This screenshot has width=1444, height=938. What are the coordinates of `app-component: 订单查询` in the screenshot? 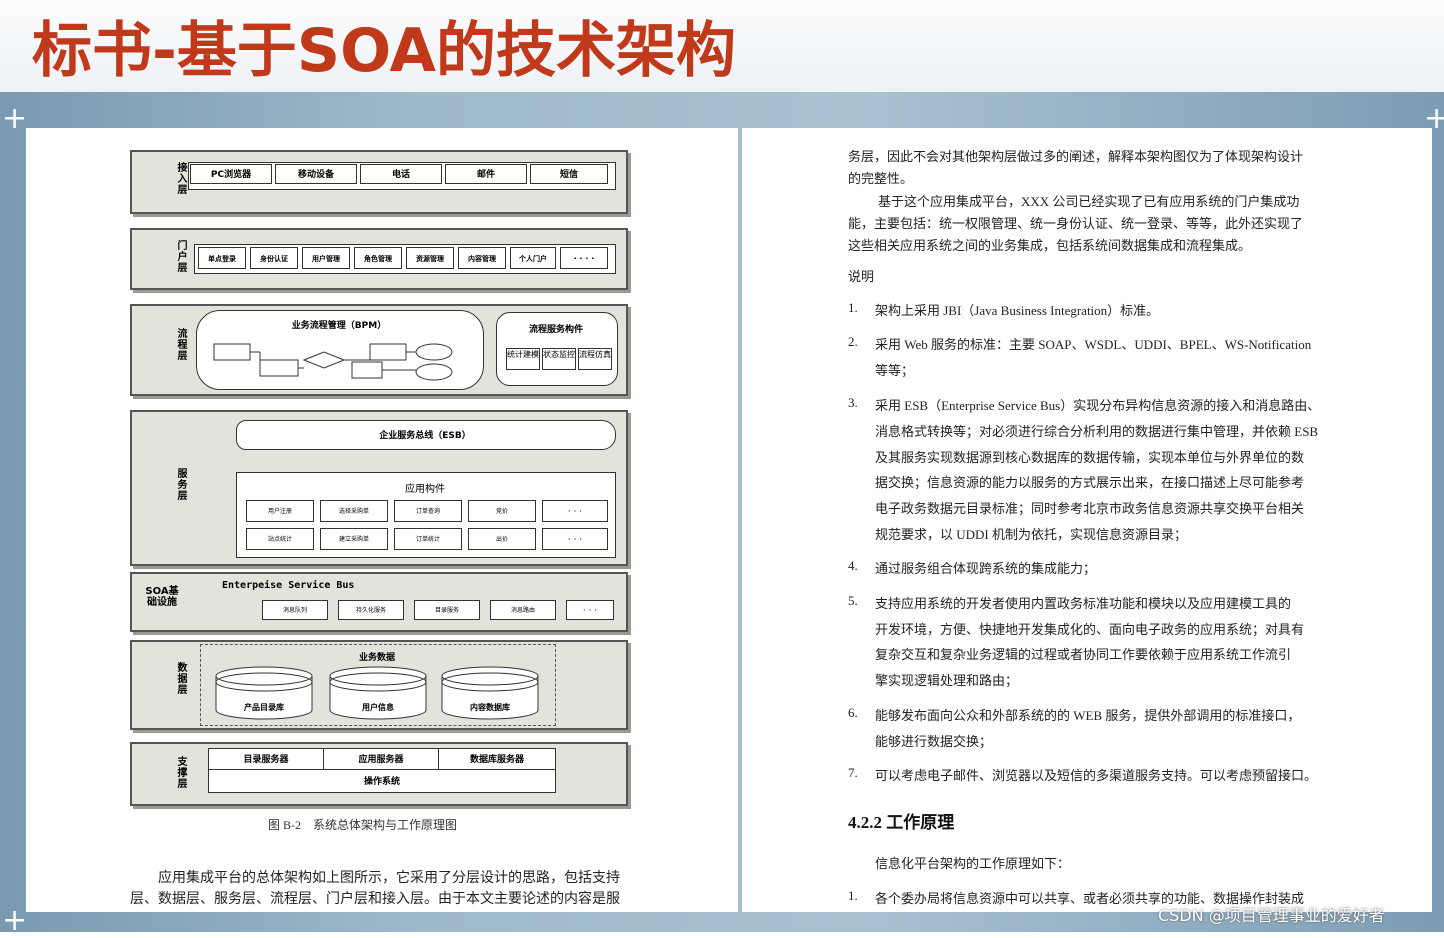 It's located at (428, 511).